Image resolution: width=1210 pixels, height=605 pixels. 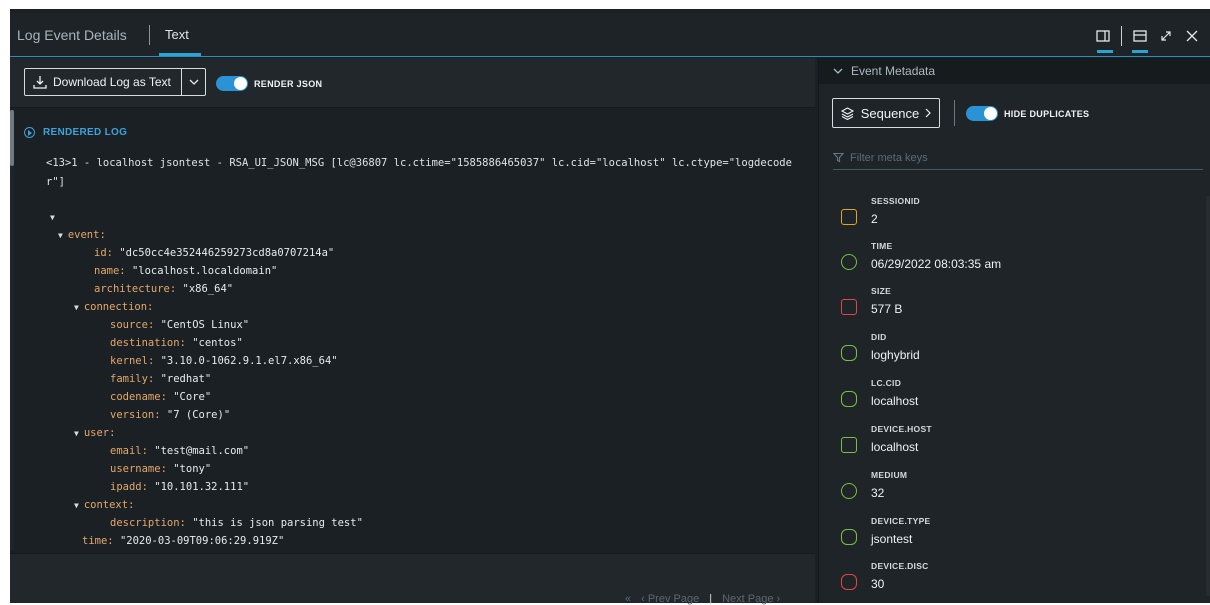 I want to click on tab-text: Text, so click(x=177, y=34).